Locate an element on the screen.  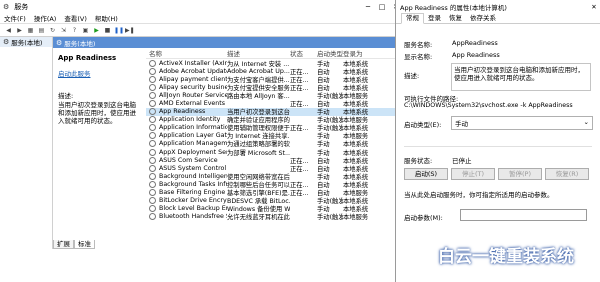
service-logon-cell: 本地服务 is located at coordinates (356, 218).